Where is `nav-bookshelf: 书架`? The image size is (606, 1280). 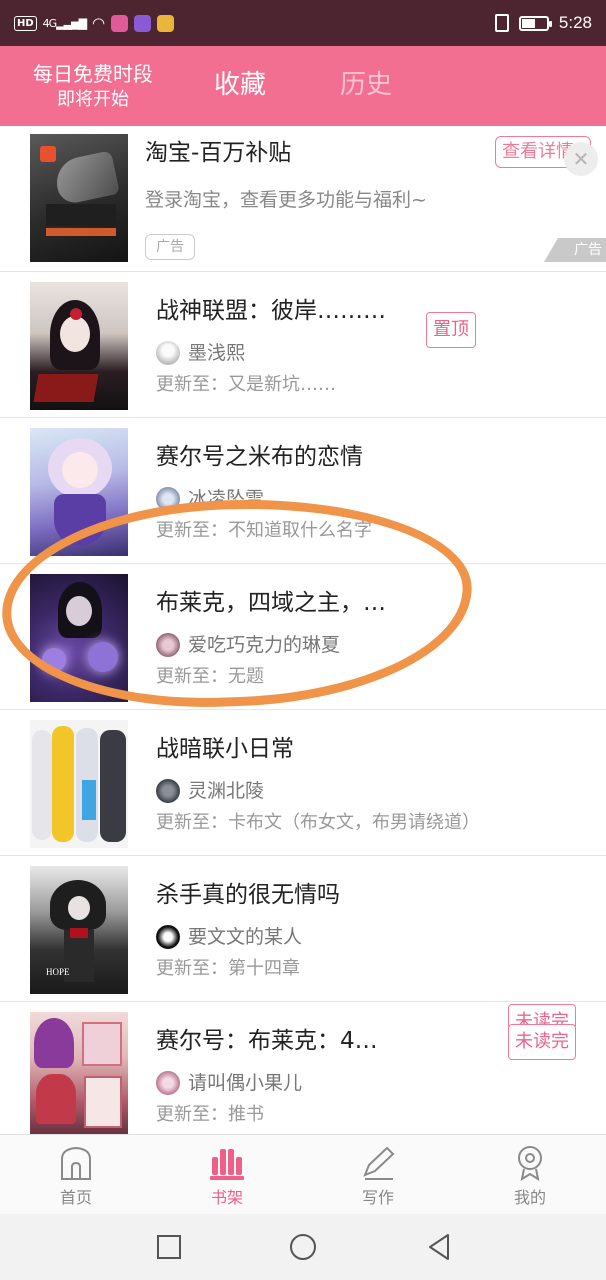
nav-bookshelf: 书架 is located at coordinates (227, 1175).